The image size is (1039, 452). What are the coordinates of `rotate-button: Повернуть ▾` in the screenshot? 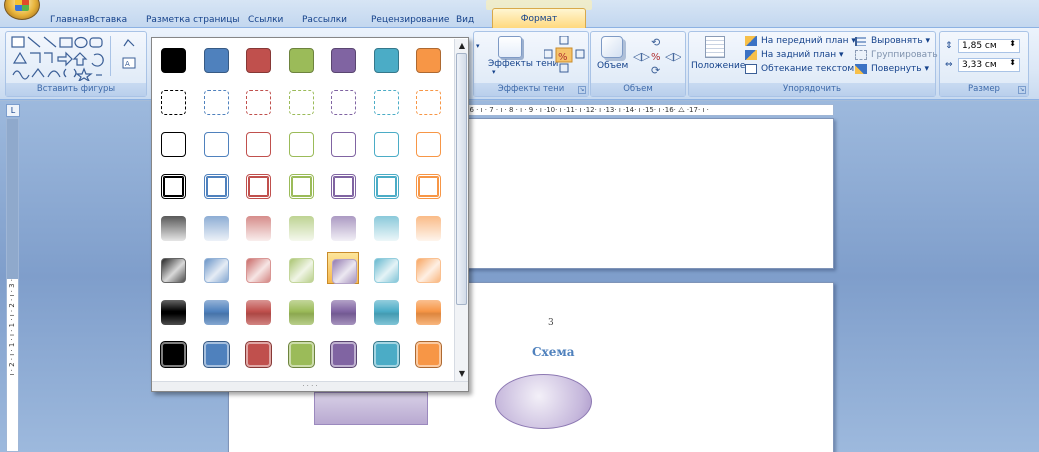 It's located at (892, 69).